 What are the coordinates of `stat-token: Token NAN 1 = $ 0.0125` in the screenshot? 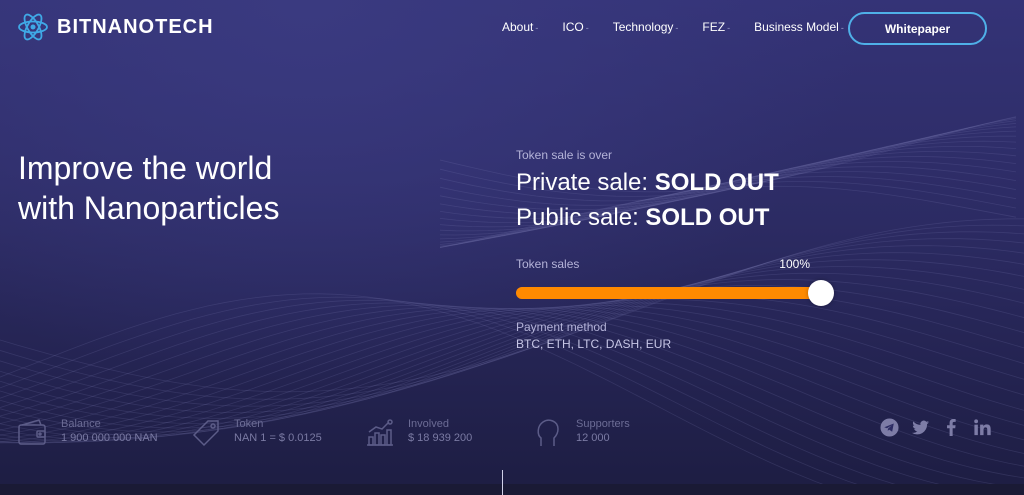 It's located at (256, 433).